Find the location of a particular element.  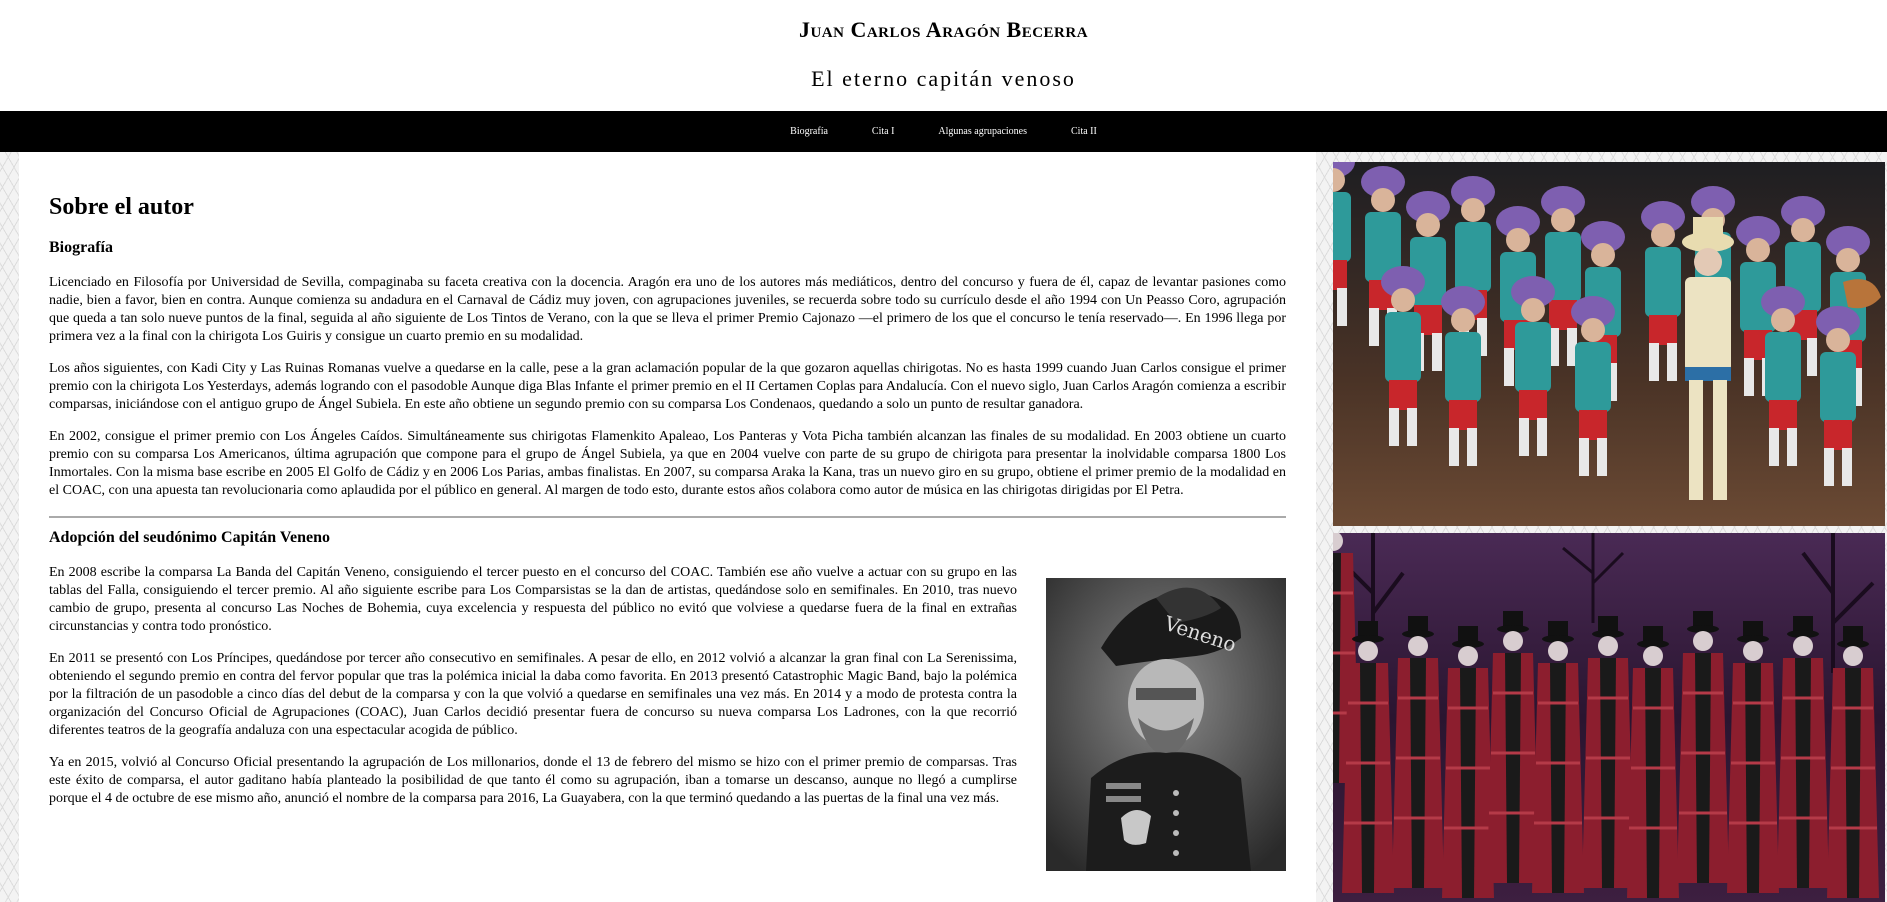

portrait-photo: Veneno is located at coordinates (1166, 724).